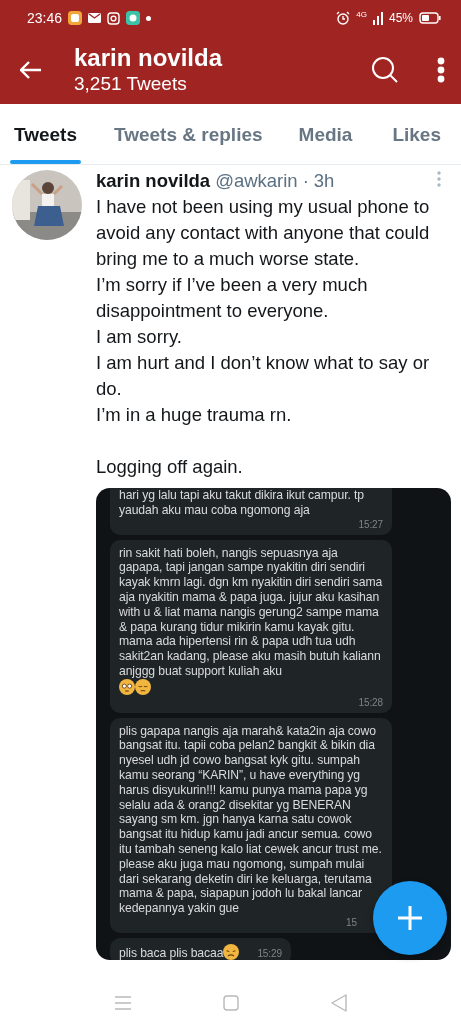 The image size is (461, 1024). What do you see at coordinates (171, 952) in the screenshot?
I see `message-text: plis baca plis bacaa` at bounding box center [171, 952].